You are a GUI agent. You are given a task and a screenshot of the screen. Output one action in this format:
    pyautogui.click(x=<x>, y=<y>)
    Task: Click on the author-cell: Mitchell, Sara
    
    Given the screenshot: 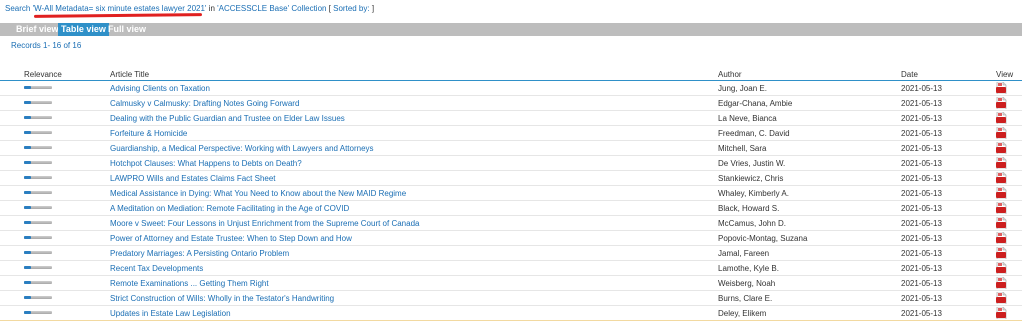 What is the action you would take?
    pyautogui.click(x=742, y=148)
    